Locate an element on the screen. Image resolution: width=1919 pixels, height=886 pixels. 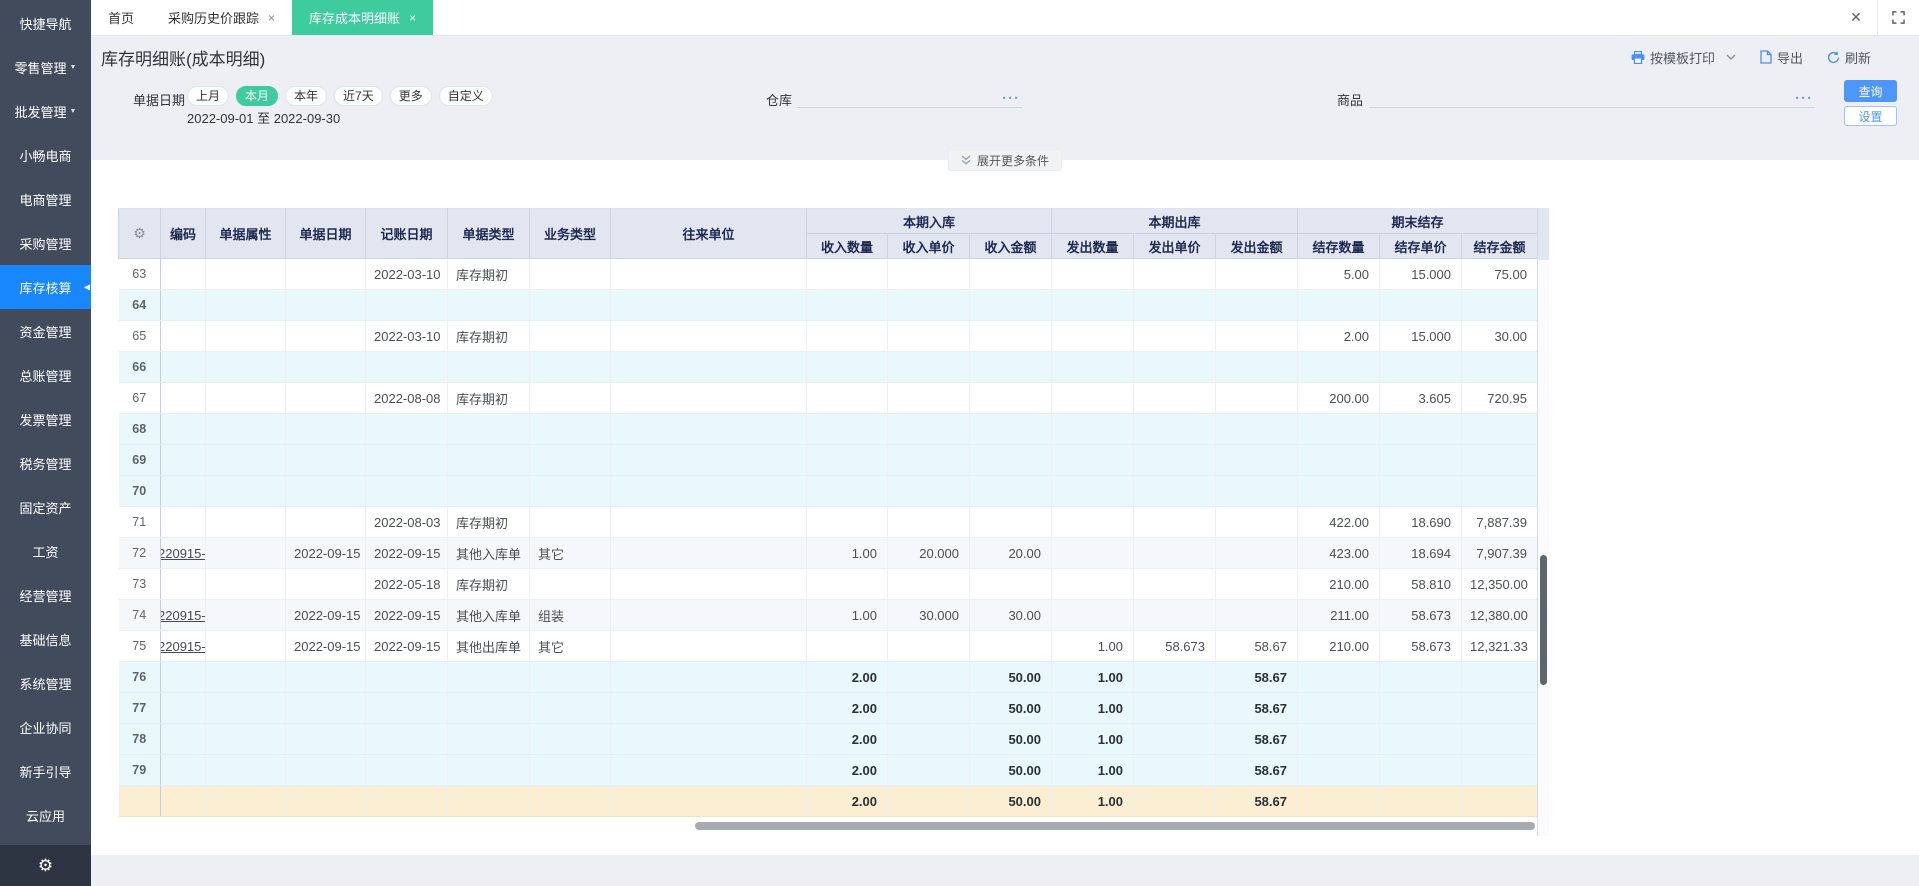
date-range-value: 2022-09-01 至 2022-09-30 is located at coordinates (263, 117).